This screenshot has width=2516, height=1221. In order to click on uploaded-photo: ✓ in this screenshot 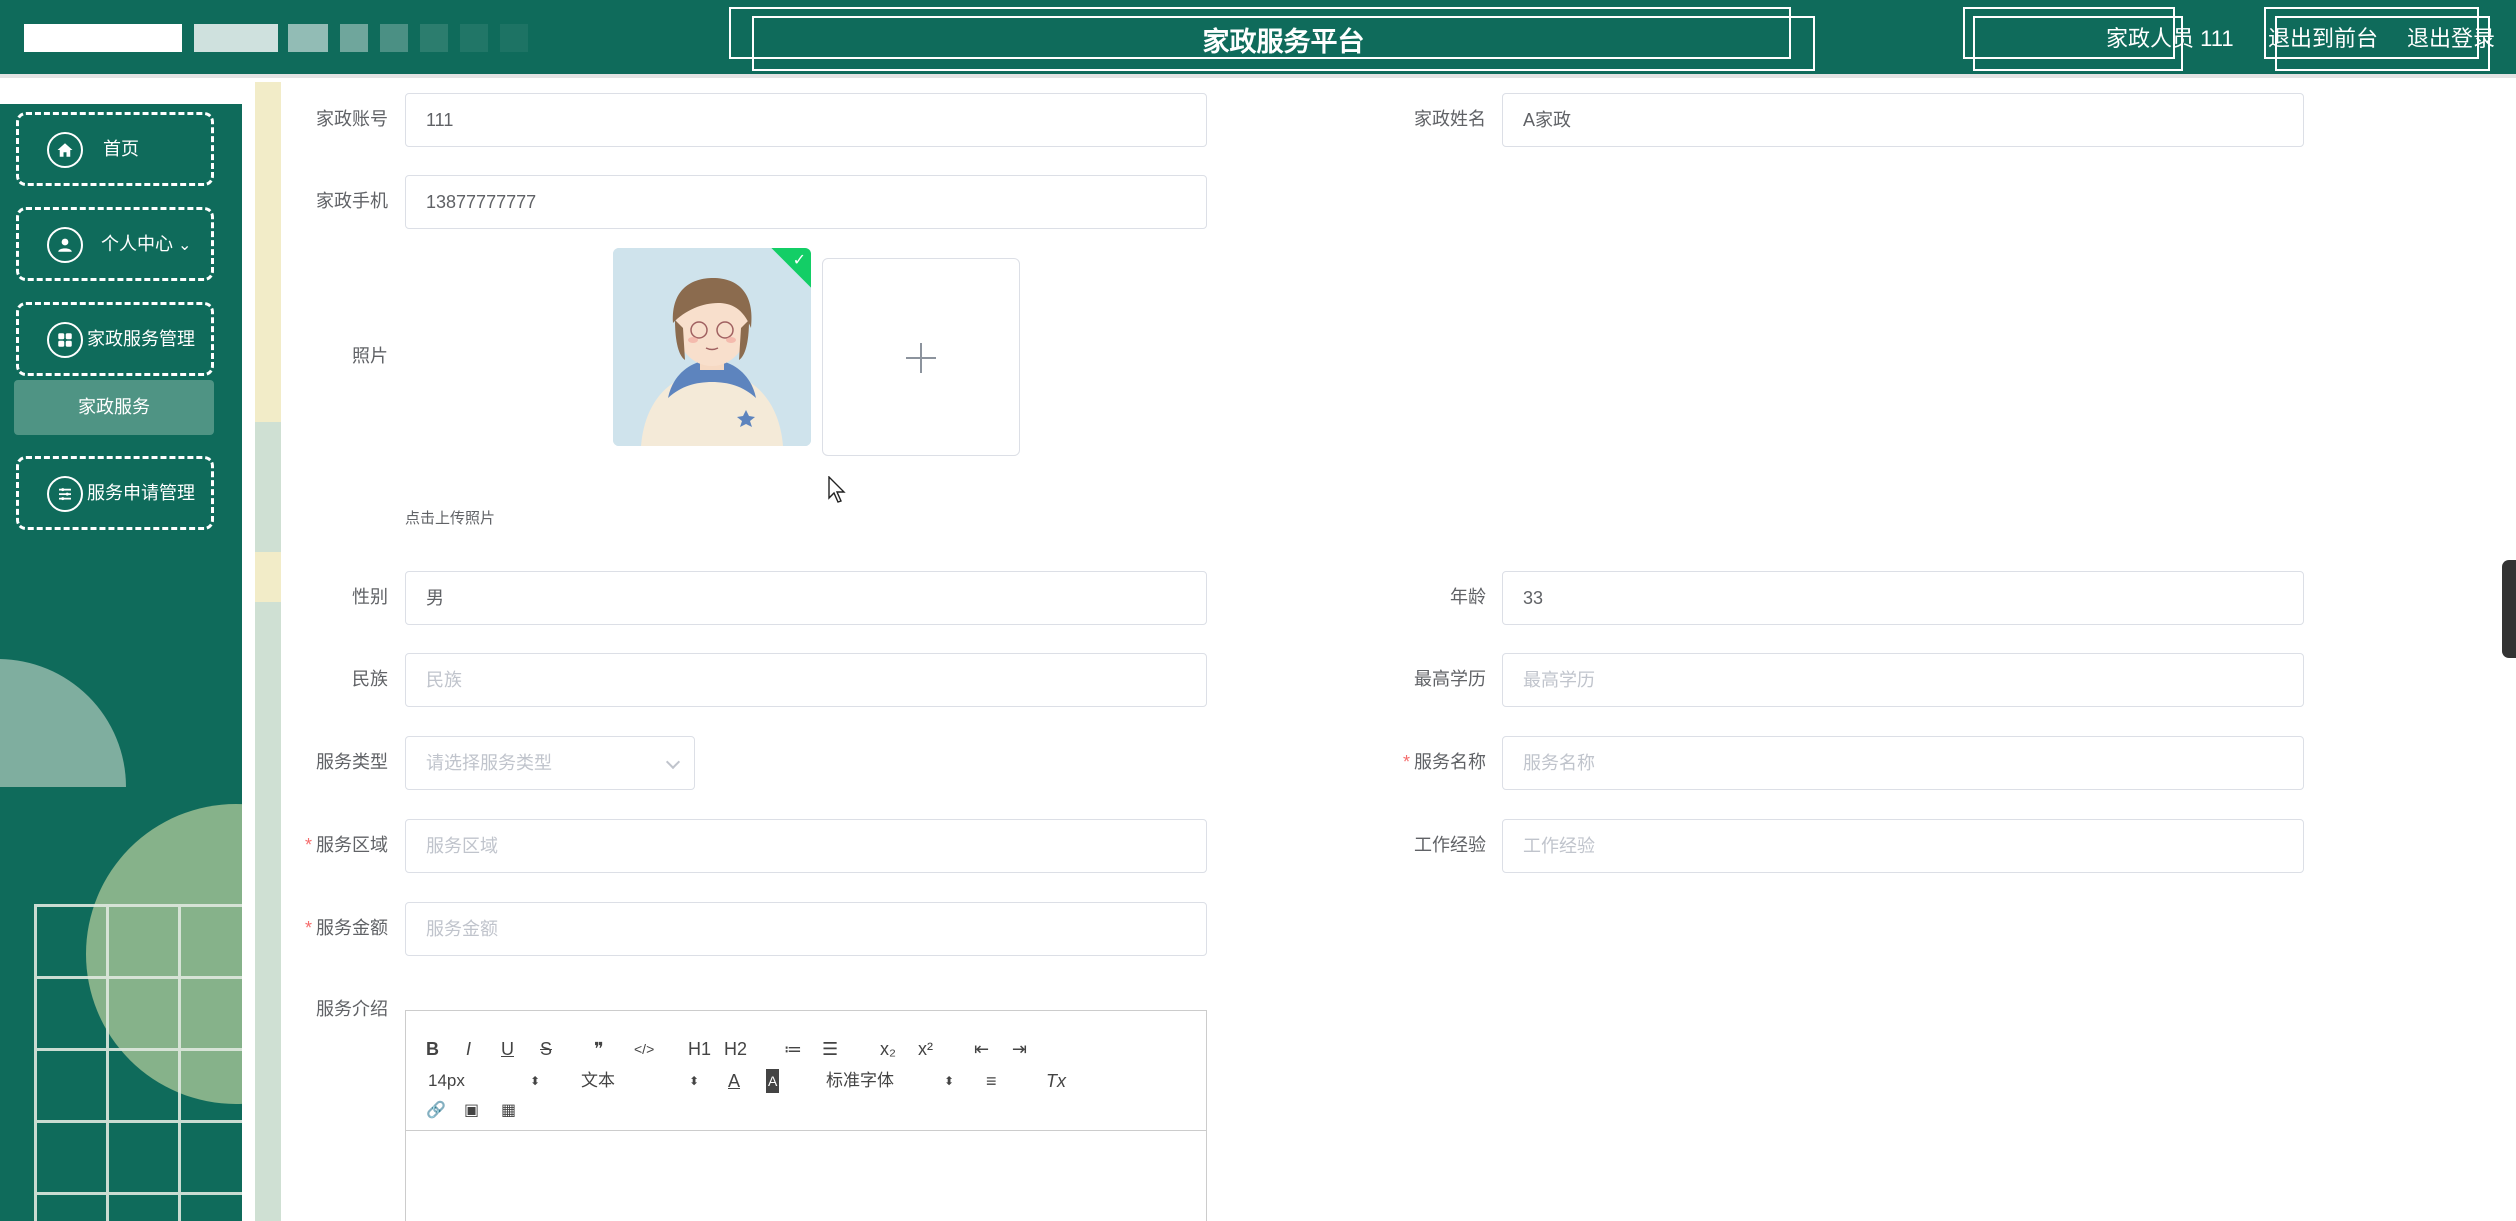, I will do `click(712, 347)`.